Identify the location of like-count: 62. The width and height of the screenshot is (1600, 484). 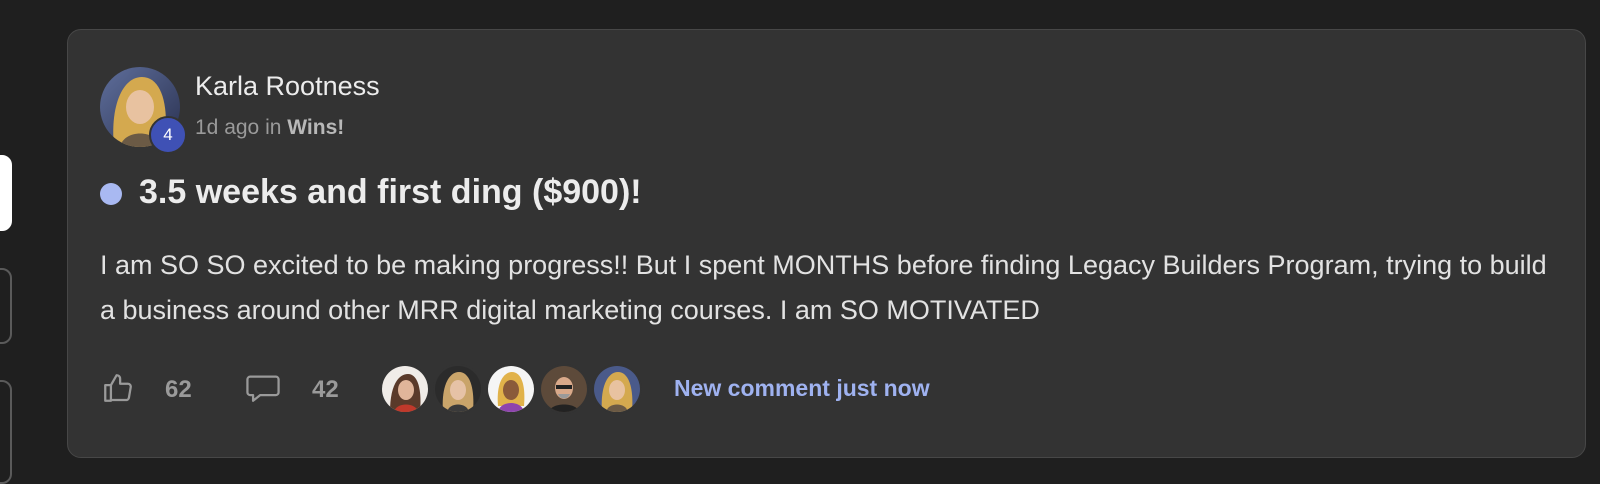
(178, 389).